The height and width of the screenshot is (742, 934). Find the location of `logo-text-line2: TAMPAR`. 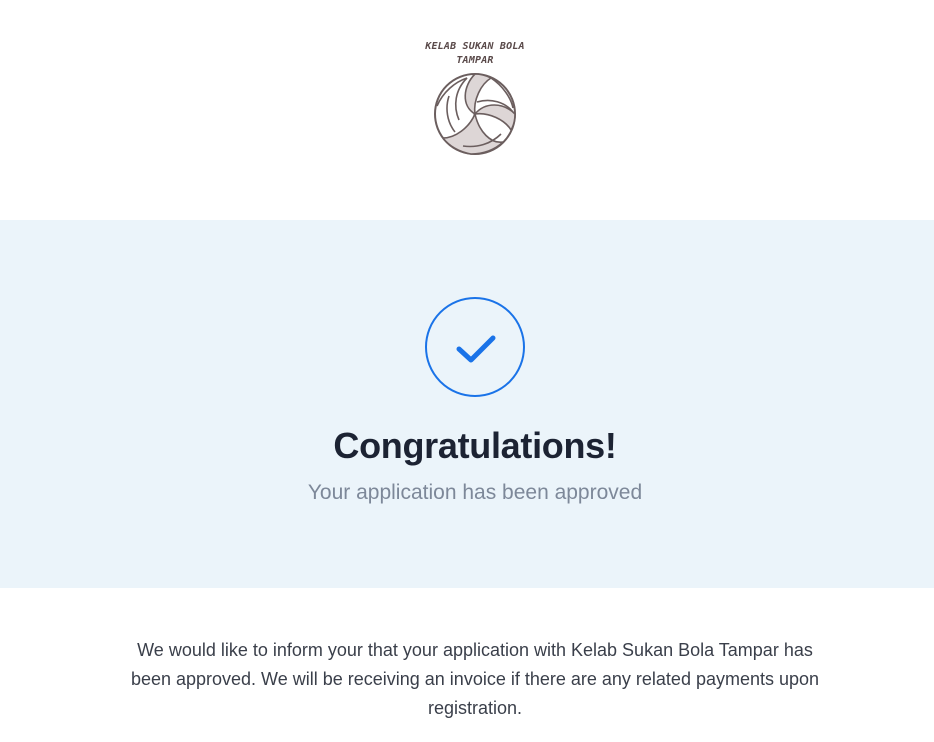

logo-text-line2: TAMPAR is located at coordinates (475, 60).